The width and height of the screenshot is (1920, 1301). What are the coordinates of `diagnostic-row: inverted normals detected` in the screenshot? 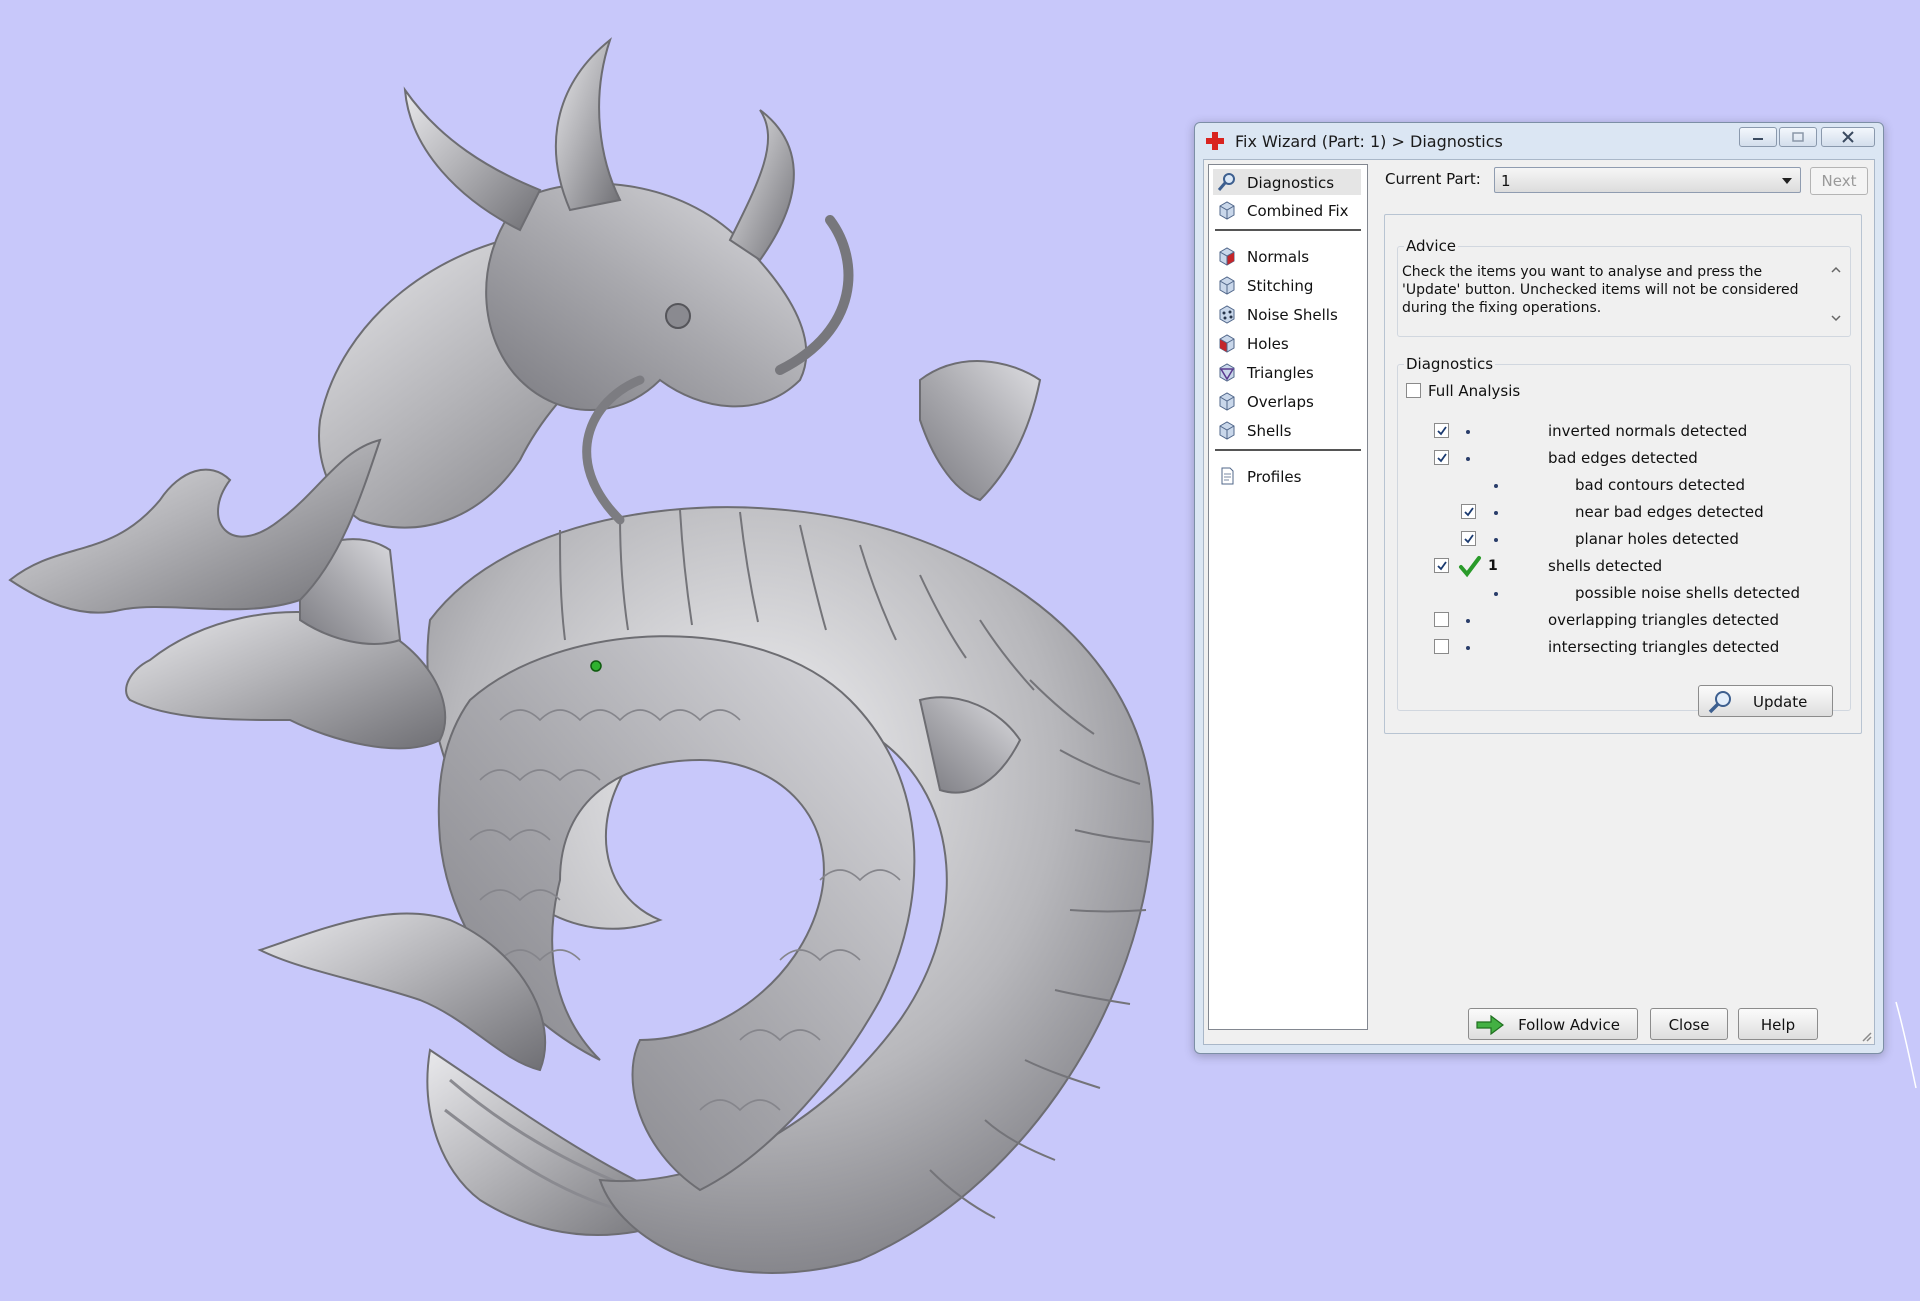 It's located at (1618, 432).